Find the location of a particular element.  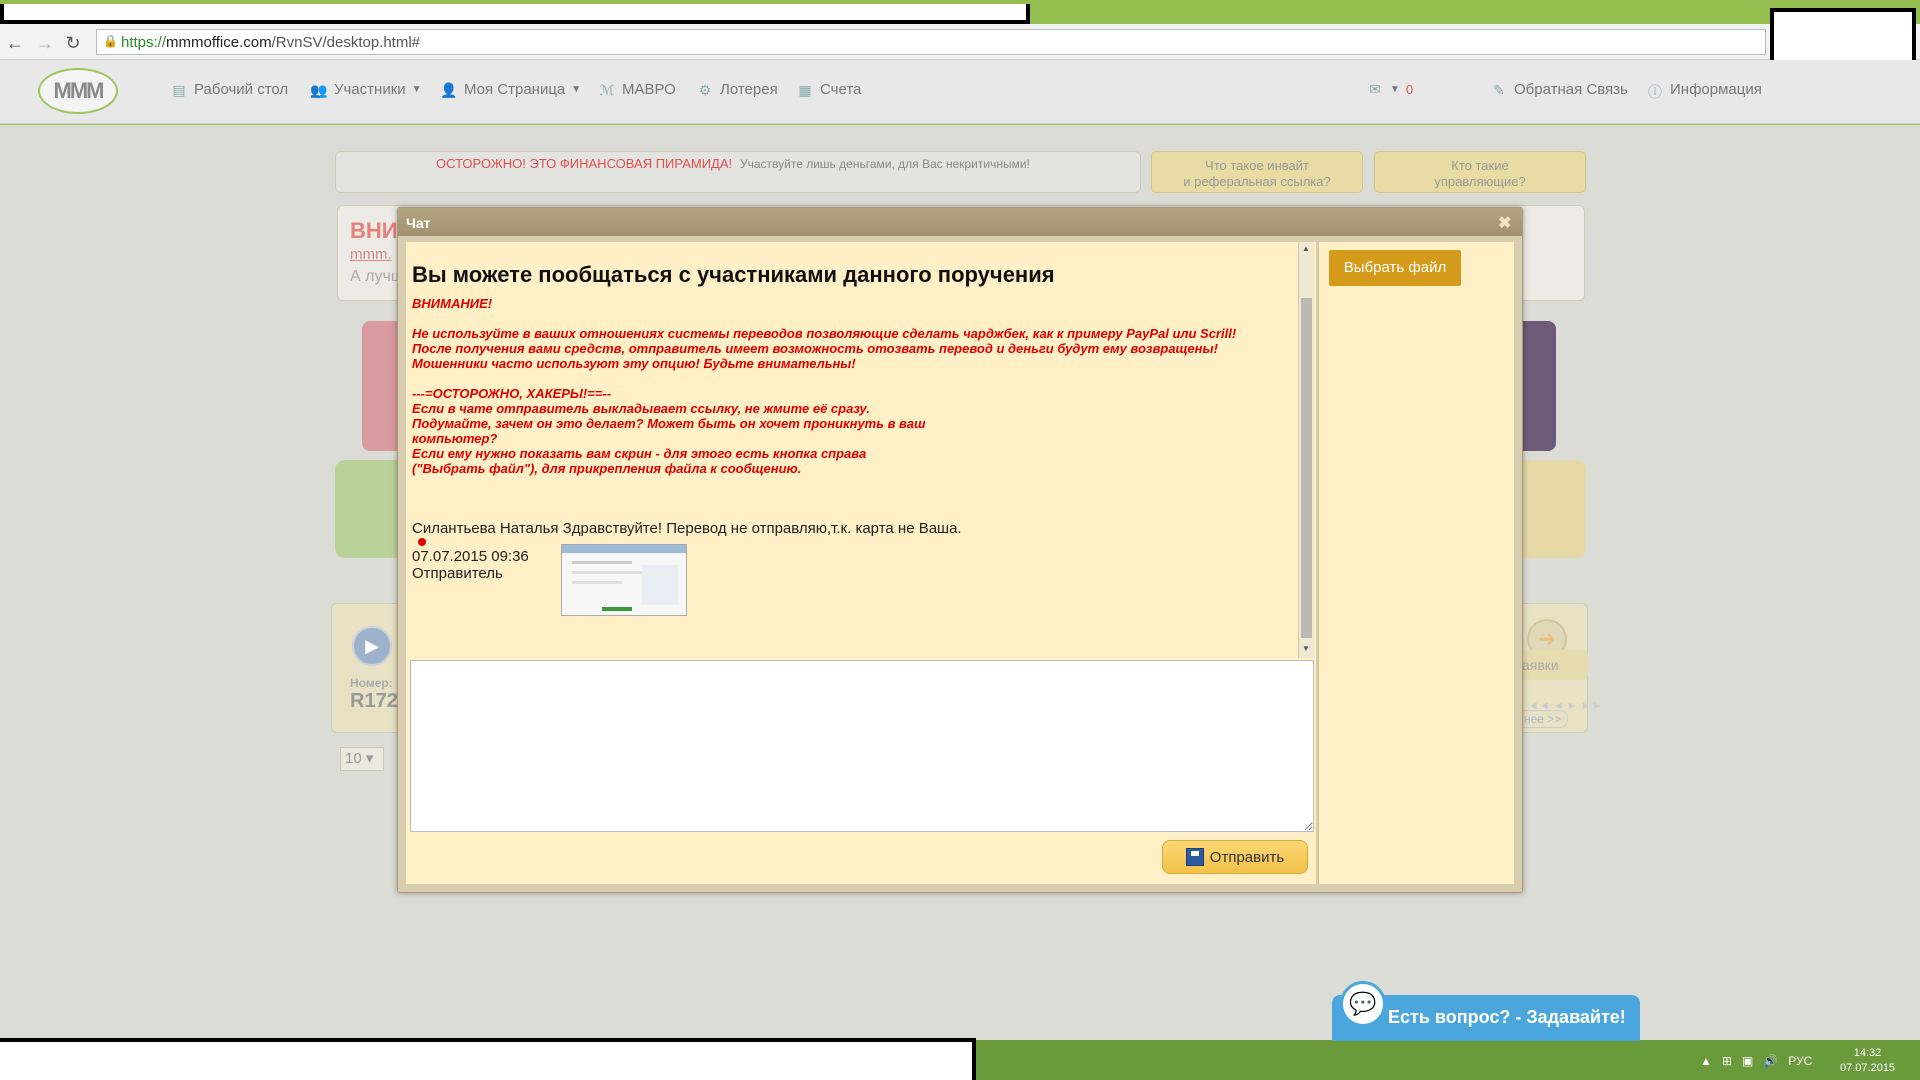

redacted-tabs is located at coordinates (515, 14).